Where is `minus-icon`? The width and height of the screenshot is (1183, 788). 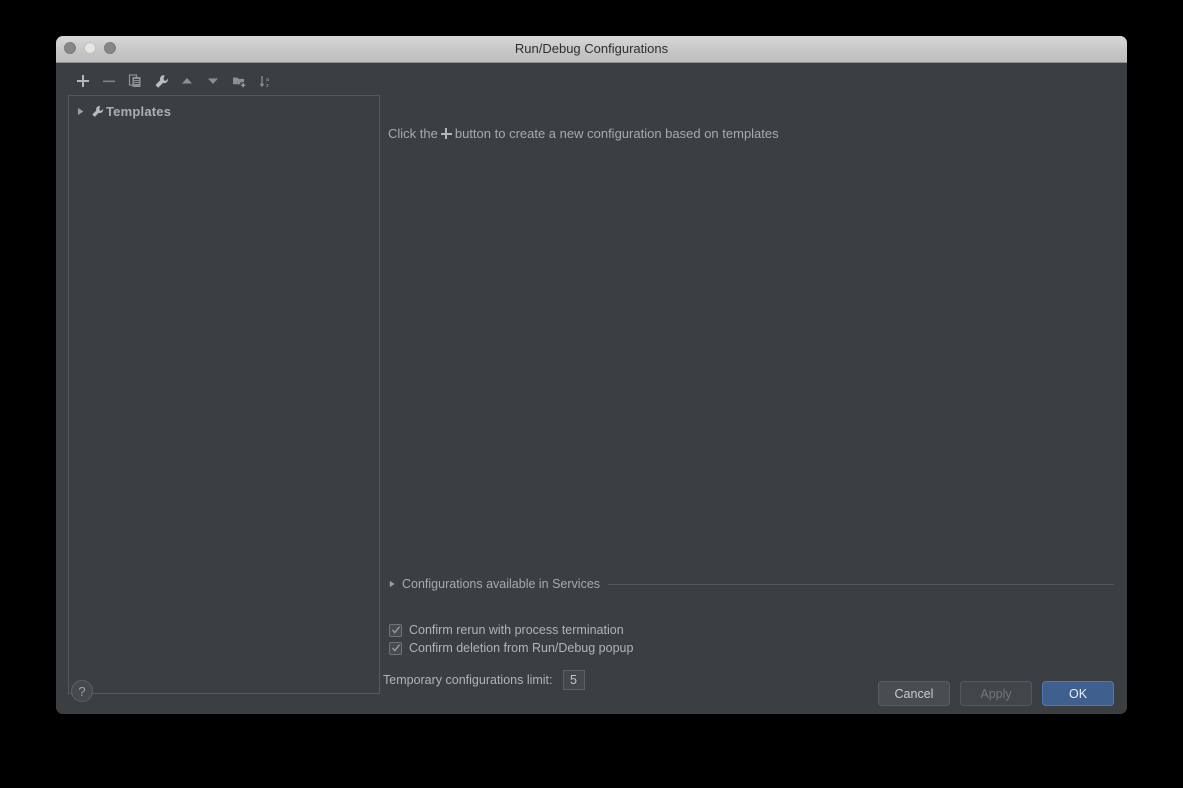 minus-icon is located at coordinates (109, 81).